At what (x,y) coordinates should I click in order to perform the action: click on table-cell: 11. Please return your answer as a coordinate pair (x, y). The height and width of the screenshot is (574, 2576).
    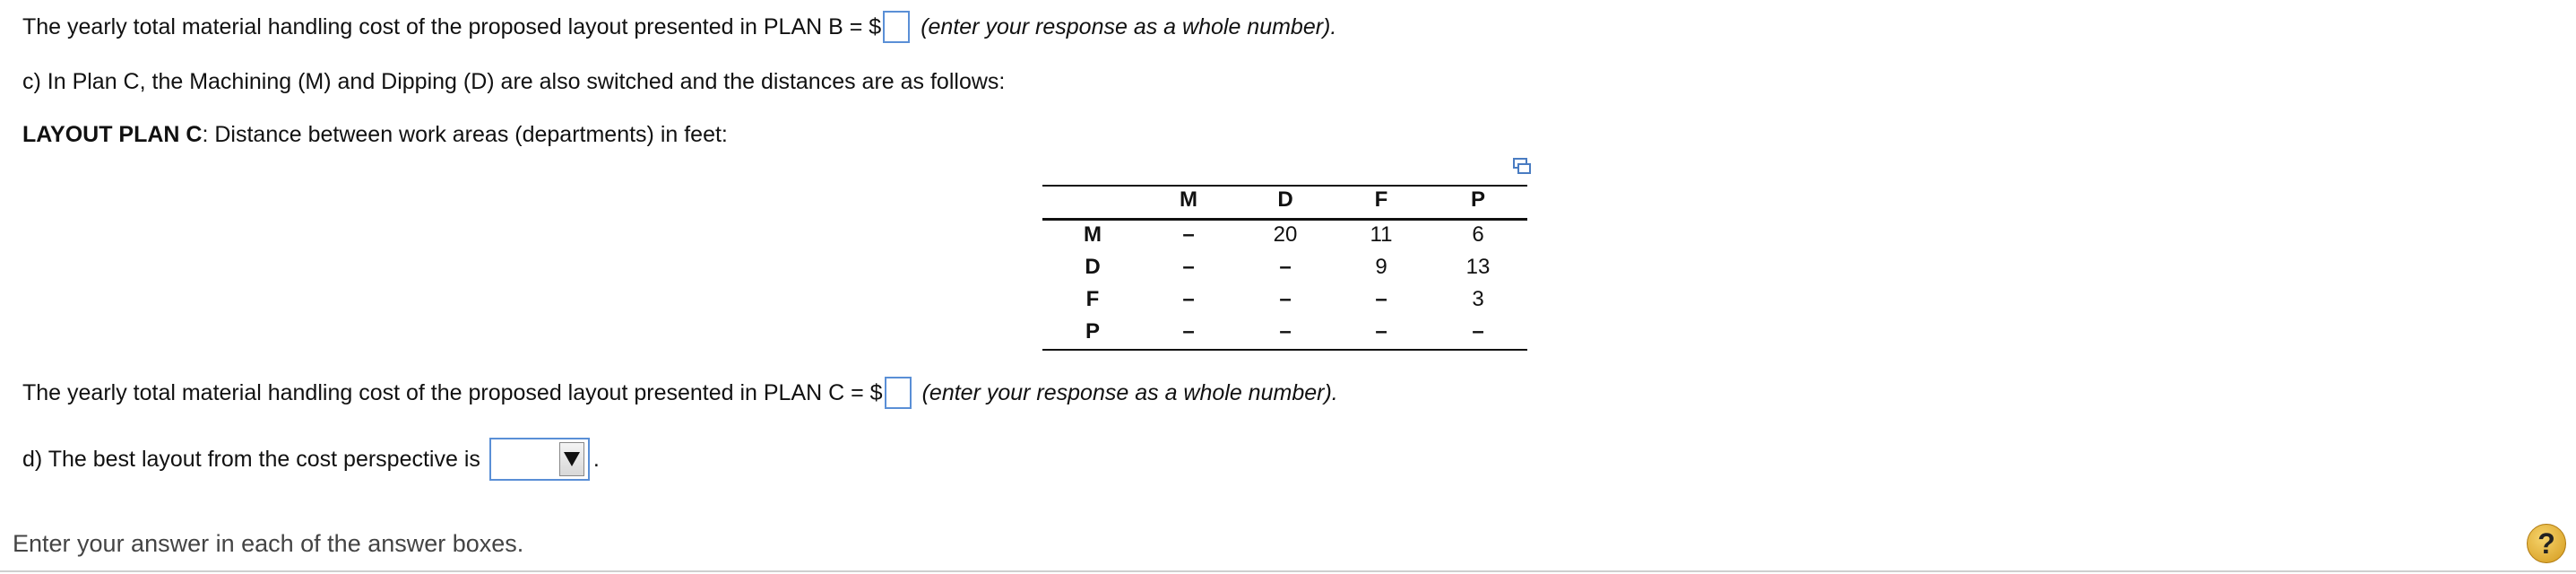
    Looking at the image, I should click on (1381, 234).